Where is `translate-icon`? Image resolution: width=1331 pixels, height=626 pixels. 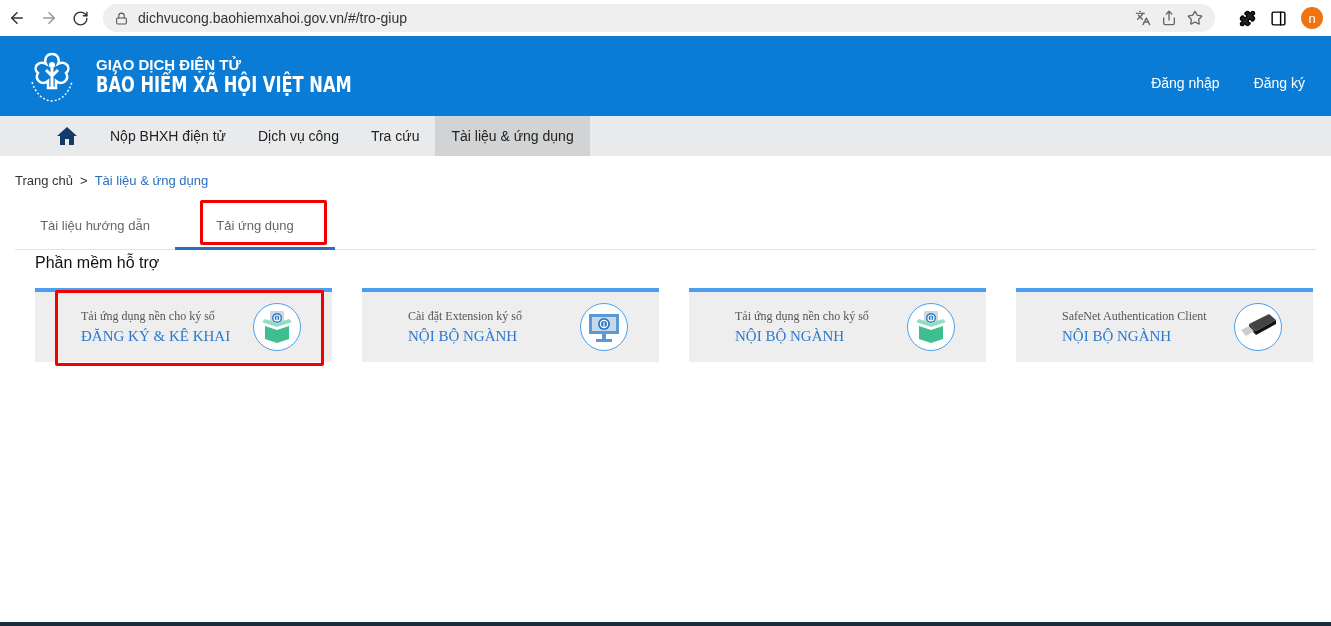
translate-icon is located at coordinates (1143, 18).